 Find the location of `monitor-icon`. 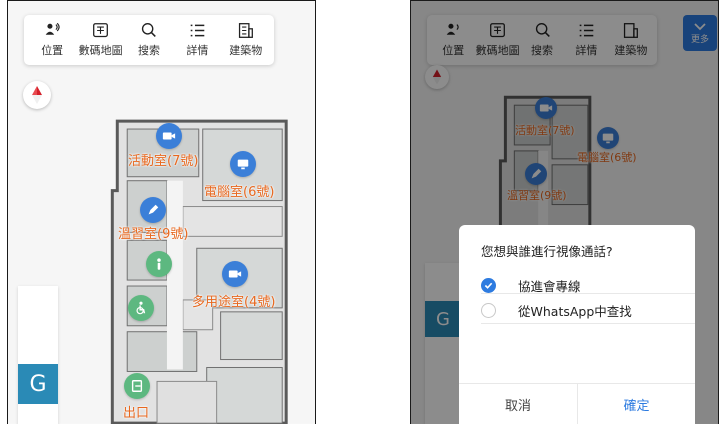

monitor-icon is located at coordinates (243, 164).